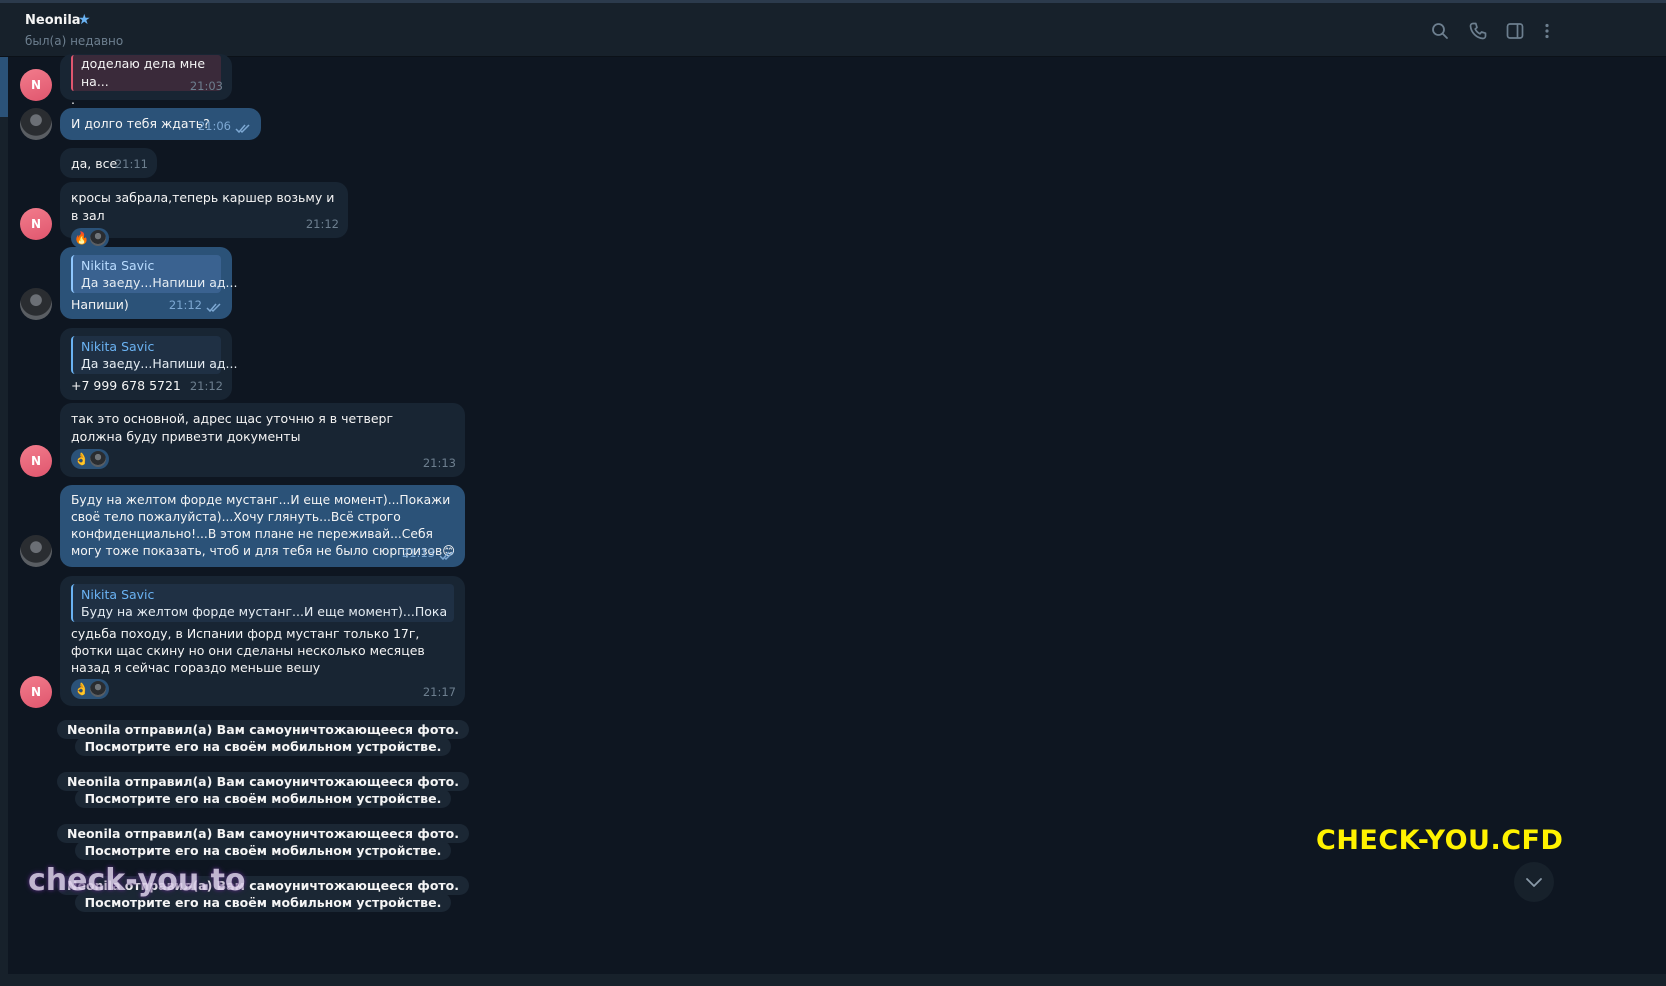 This screenshot has height=986, width=1666. I want to click on watermark-left: check-you.to, so click(137, 880).